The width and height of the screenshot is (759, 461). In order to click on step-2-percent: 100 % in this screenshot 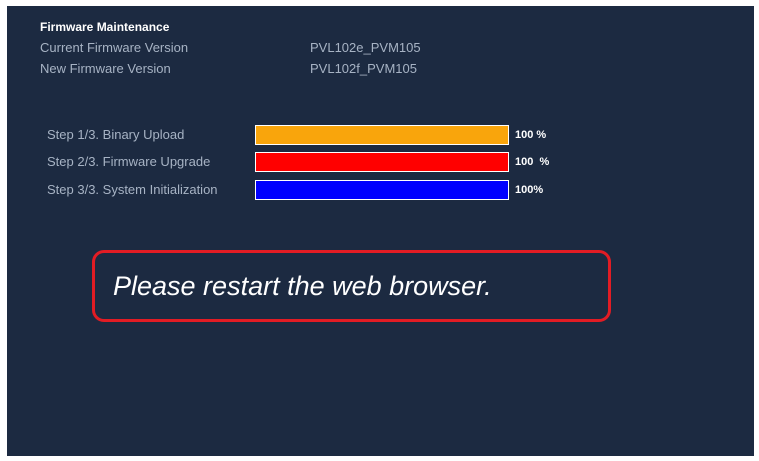, I will do `click(532, 162)`.